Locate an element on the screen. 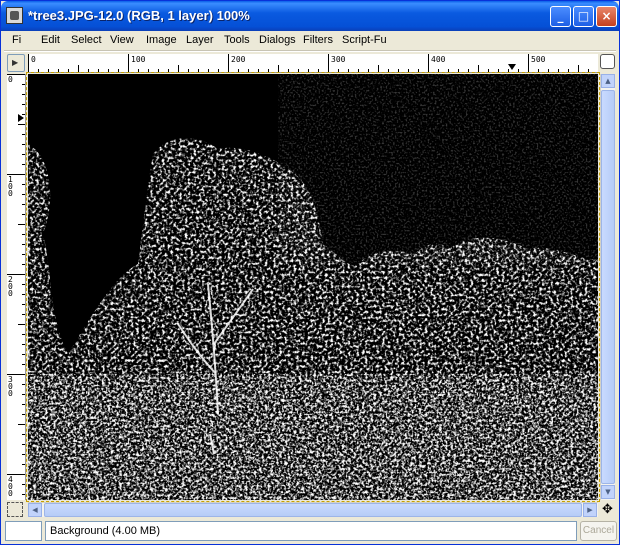 This screenshot has height=545, width=620. vertical-scroll-thumb is located at coordinates (608, 287).